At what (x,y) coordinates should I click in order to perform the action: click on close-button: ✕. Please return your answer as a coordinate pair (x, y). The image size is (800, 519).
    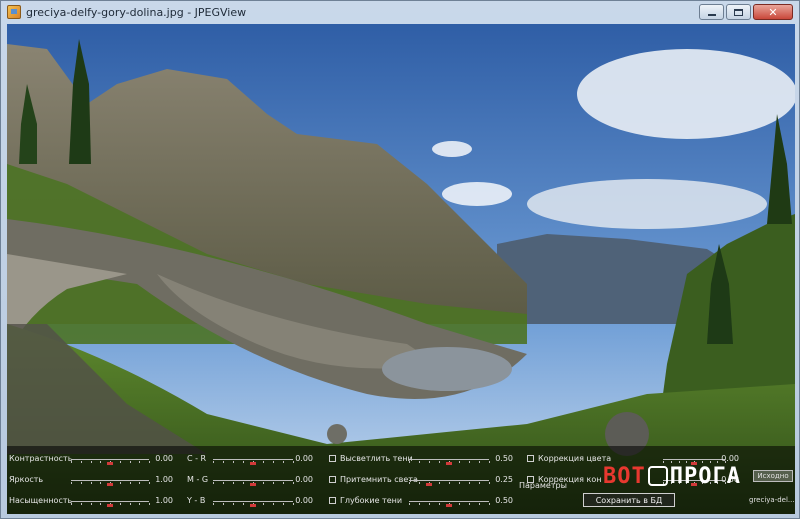
    Looking at the image, I should click on (773, 12).